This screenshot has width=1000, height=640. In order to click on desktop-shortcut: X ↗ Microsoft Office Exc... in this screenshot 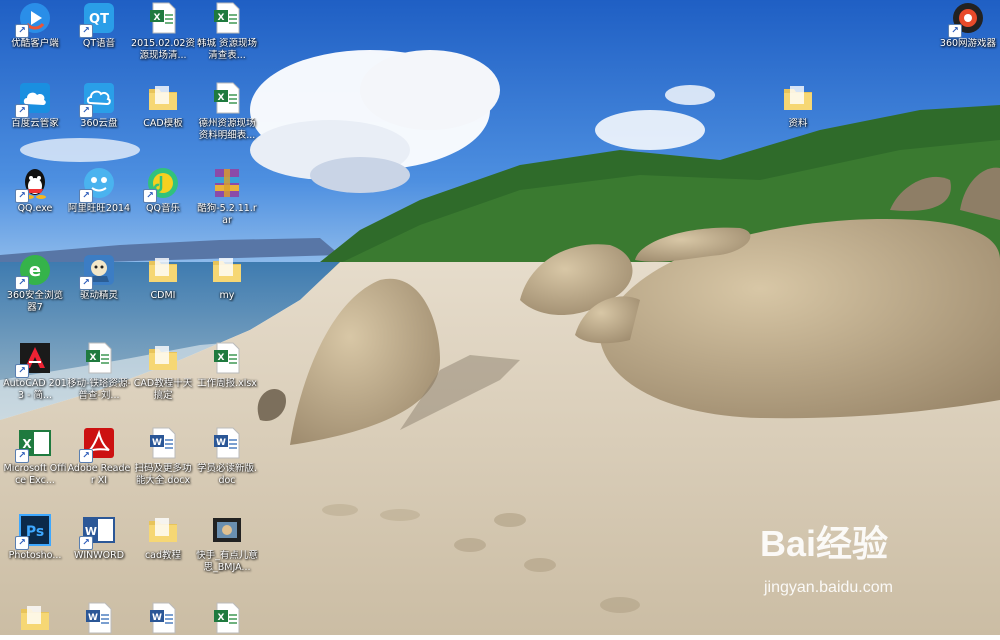, I will do `click(35, 456)`.